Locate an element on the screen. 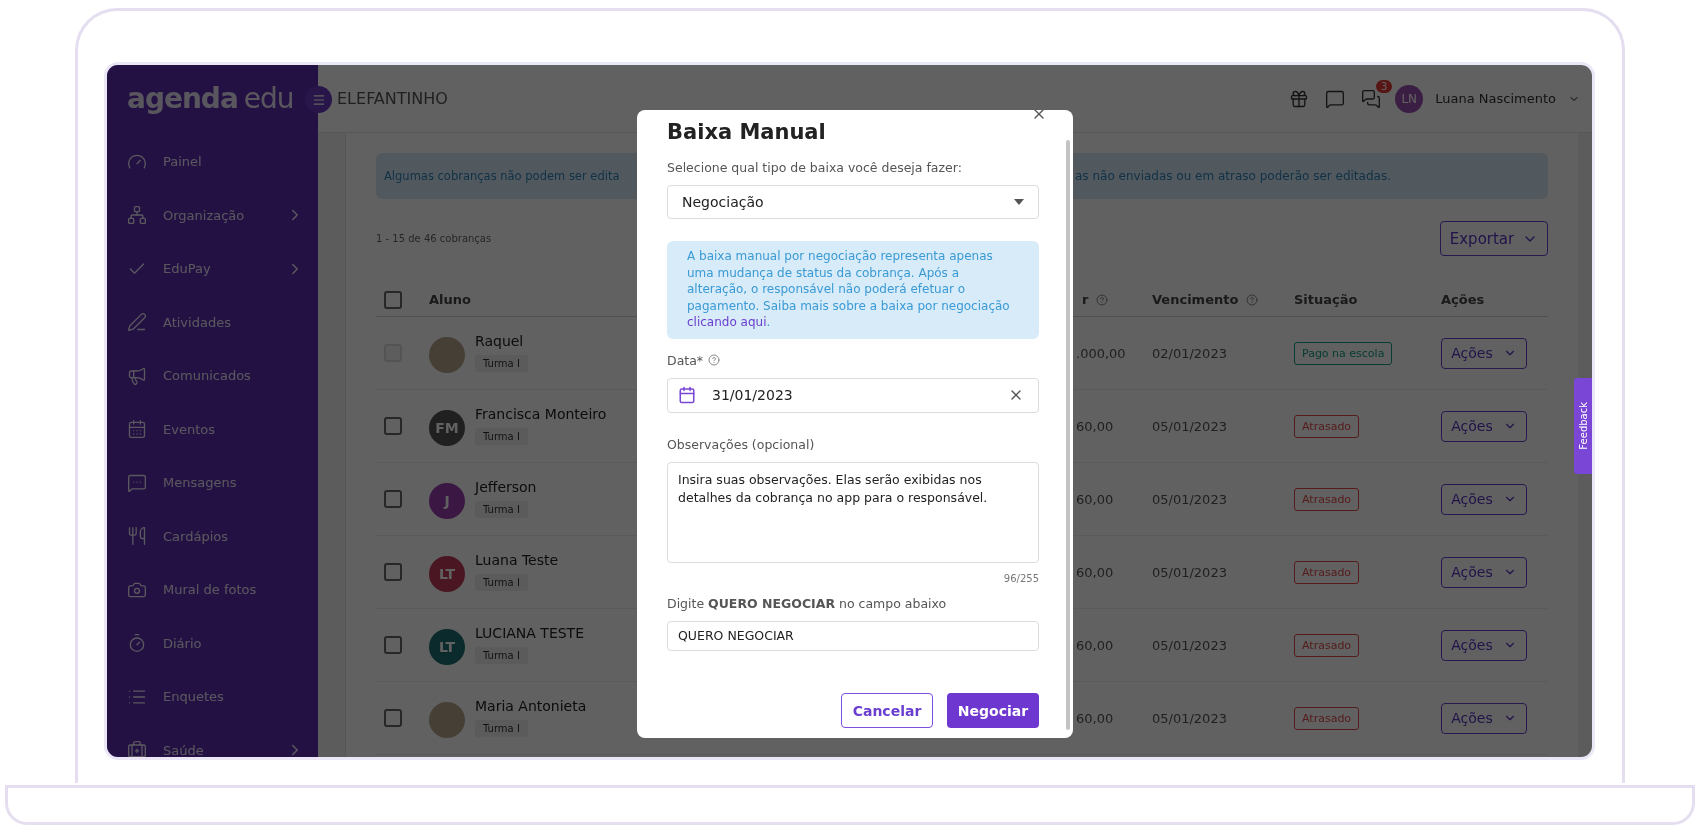 This screenshot has height=838, width=1700. user-name: Luana Nascimento is located at coordinates (1495, 98).